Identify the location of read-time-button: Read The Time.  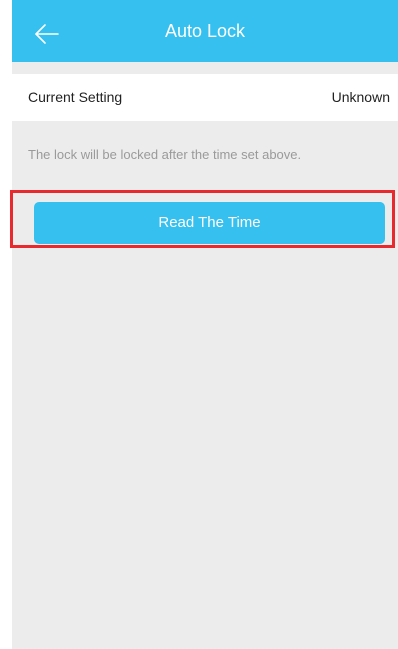
(209, 223).